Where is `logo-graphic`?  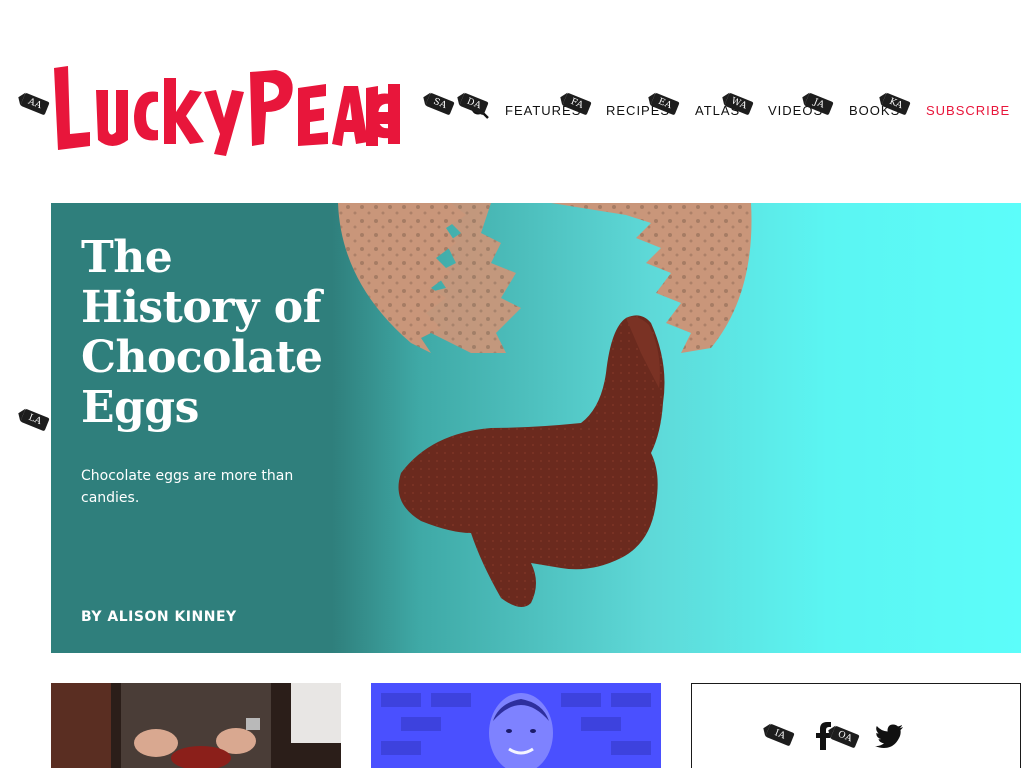
logo-graphic is located at coordinates (227, 111).